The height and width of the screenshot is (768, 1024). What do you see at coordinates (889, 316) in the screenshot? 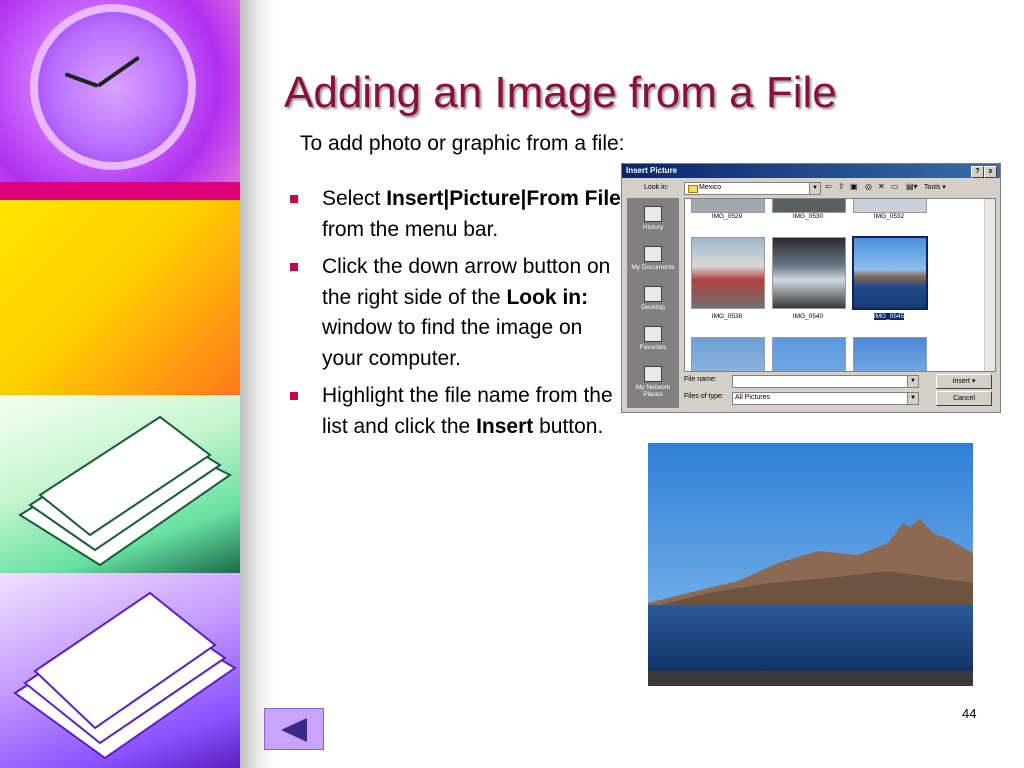
I see `file-name-selected: IMG_0545` at bounding box center [889, 316].